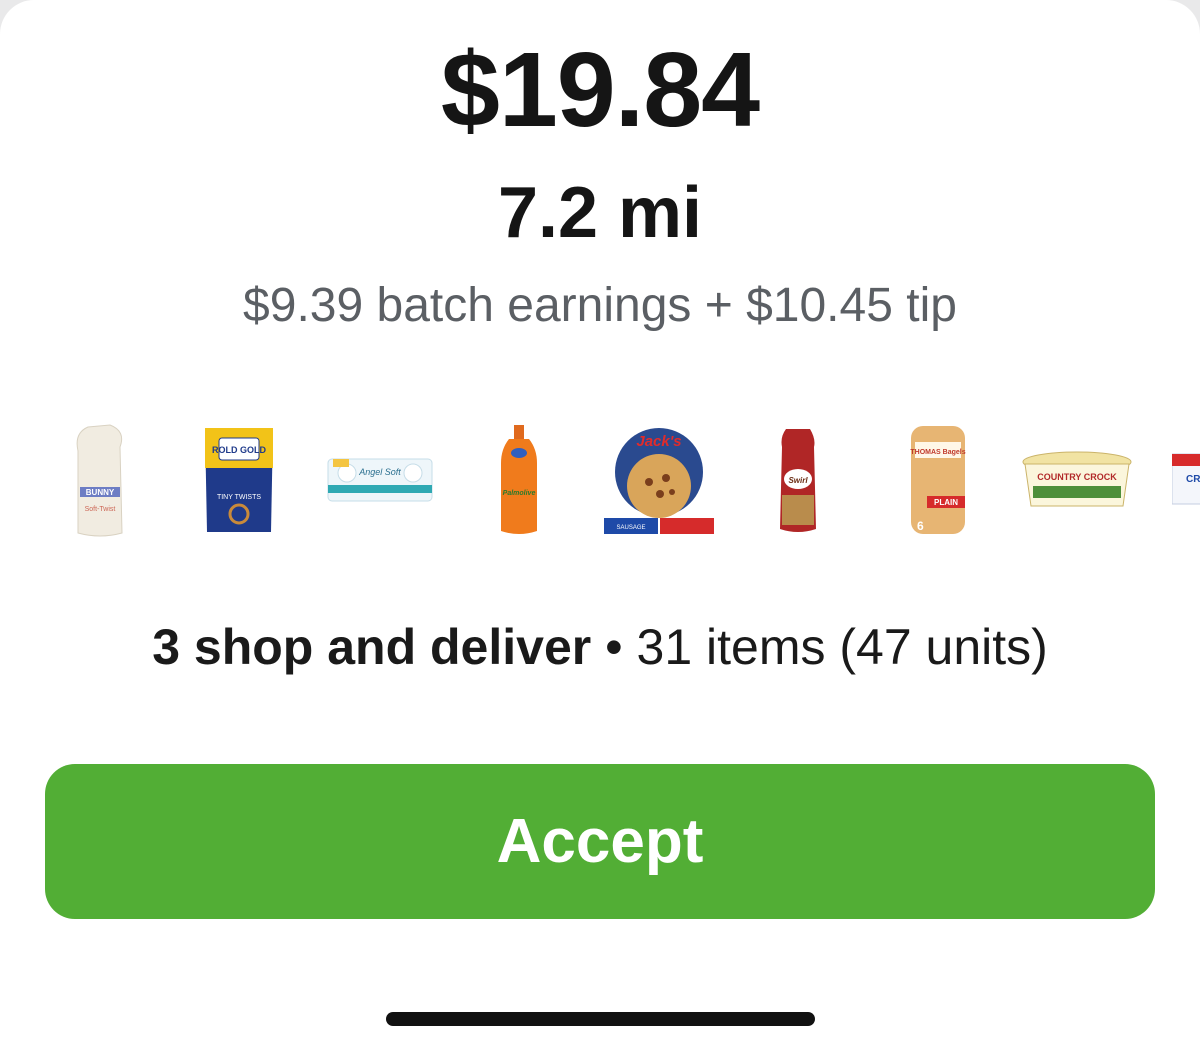 The height and width of the screenshot is (1037, 1200). Describe the element at coordinates (100, 492) in the screenshot. I see `product-label: BUNNY` at that location.